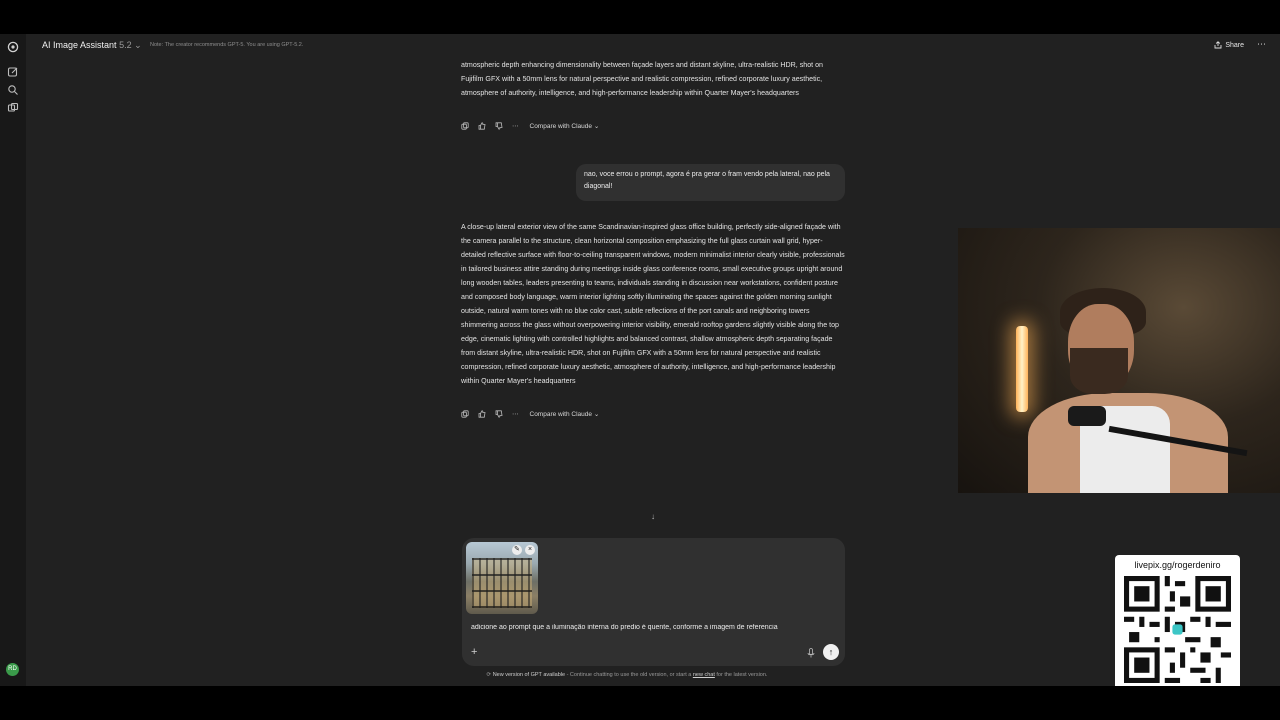 Image resolution: width=1280 pixels, height=720 pixels. What do you see at coordinates (1177, 565) in the screenshot?
I see `qr-label: livepix.gg/rogerdeniro` at bounding box center [1177, 565].